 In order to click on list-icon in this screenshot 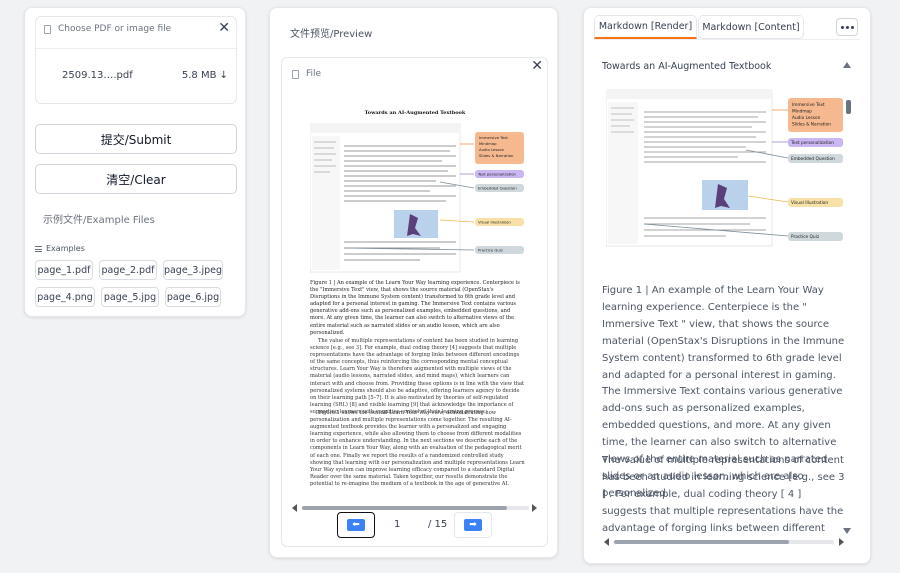, I will do `click(38, 248)`.